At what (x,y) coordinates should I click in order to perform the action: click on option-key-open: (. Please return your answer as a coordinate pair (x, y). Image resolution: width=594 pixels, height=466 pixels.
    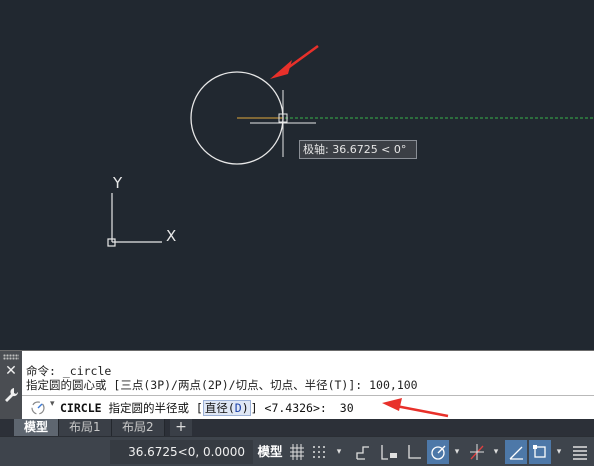
    Looking at the image, I should click on (231, 408).